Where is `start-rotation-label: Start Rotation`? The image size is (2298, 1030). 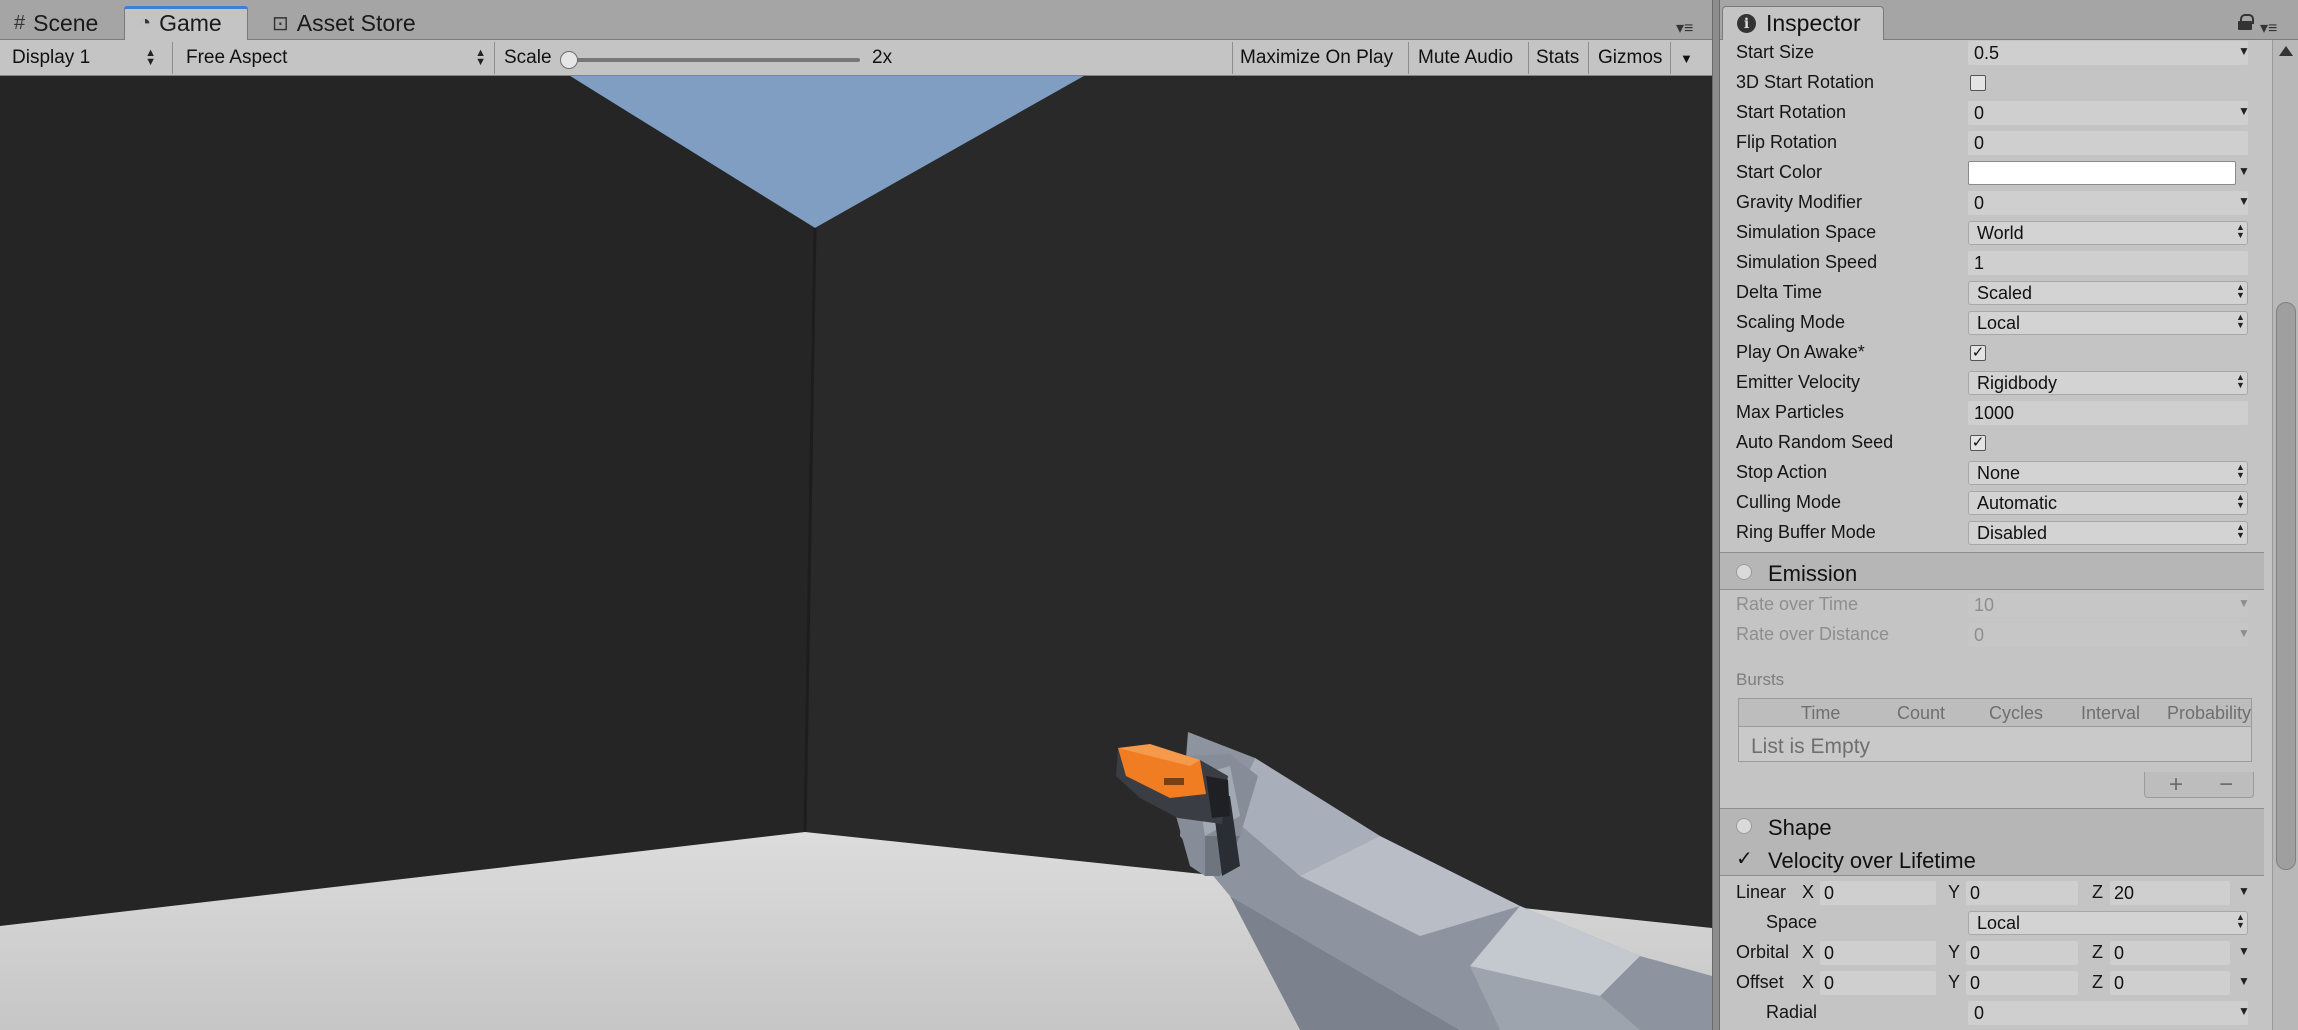 start-rotation-label: Start Rotation is located at coordinates (1791, 112).